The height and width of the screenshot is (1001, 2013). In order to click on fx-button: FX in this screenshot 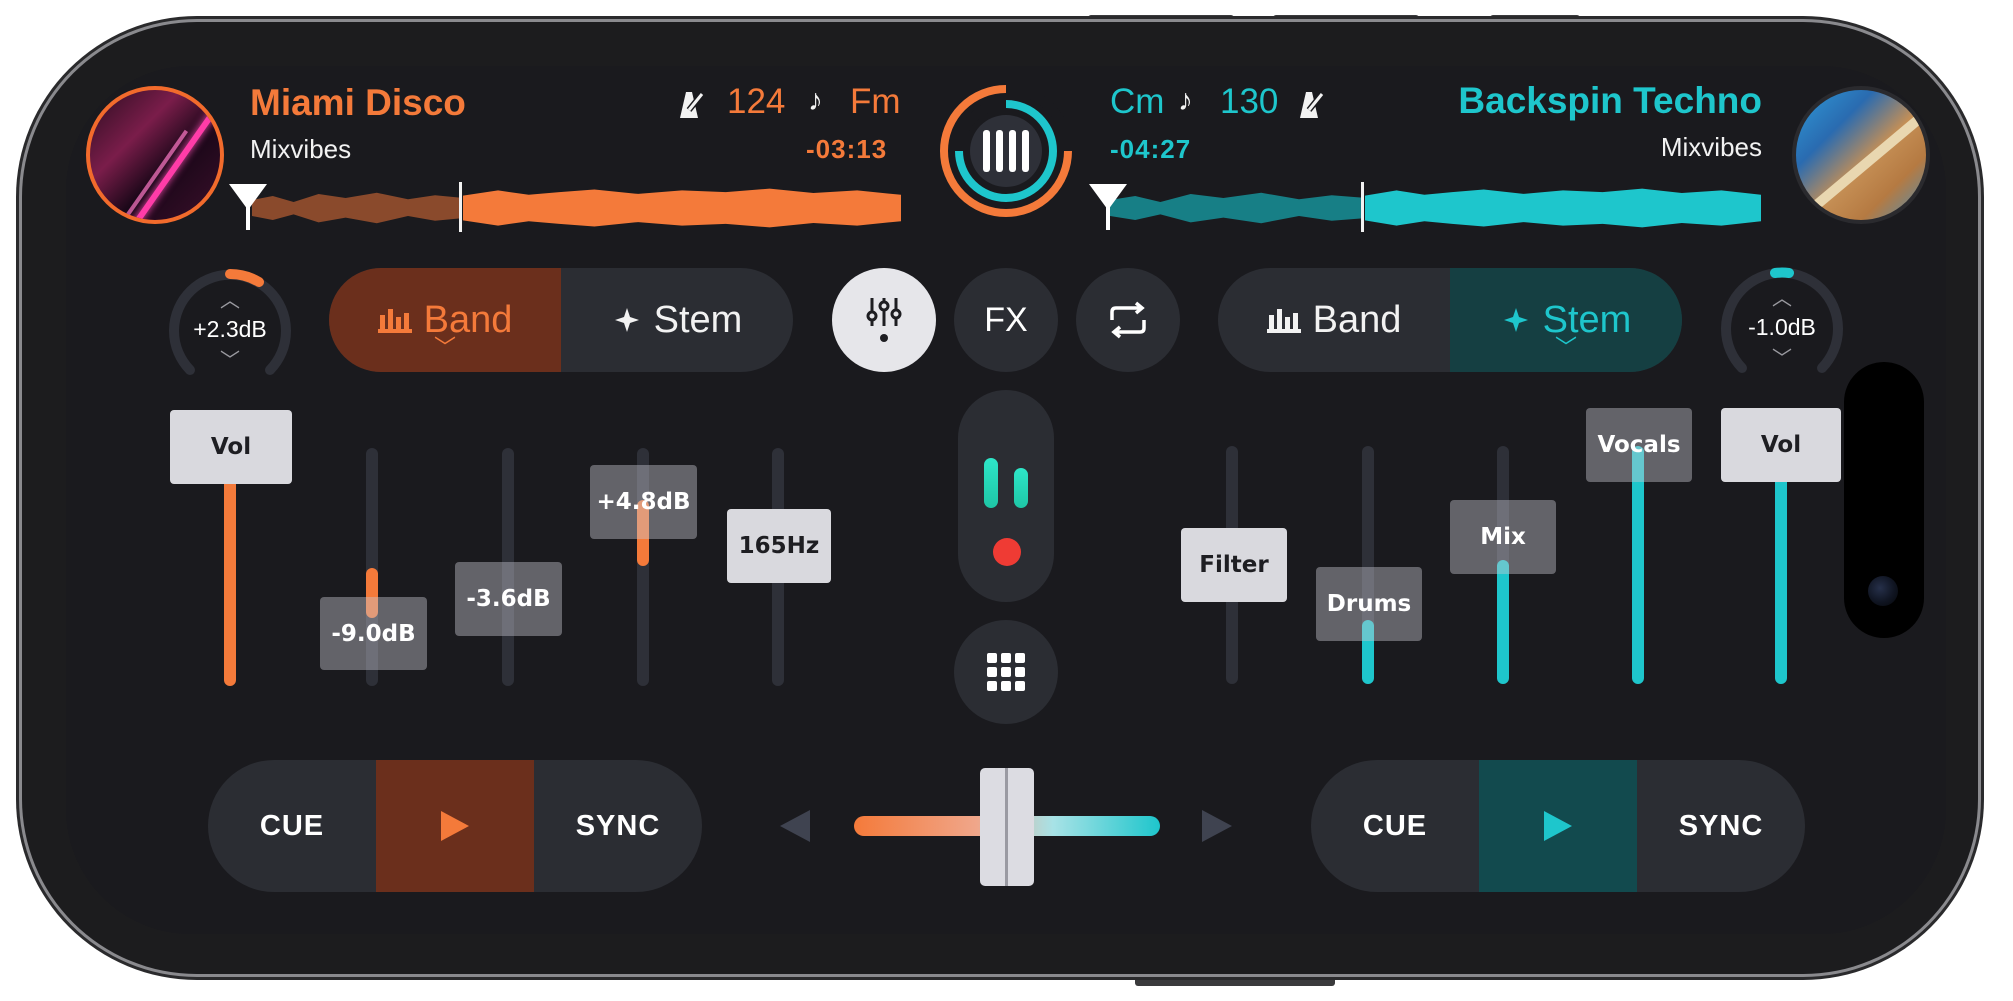, I will do `click(1006, 320)`.